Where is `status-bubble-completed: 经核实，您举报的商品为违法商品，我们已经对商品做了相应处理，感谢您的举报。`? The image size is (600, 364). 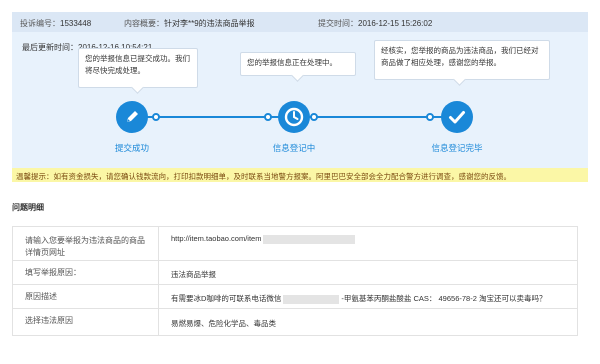
status-bubble-completed: 经核实，您举报的商品为违法商品，我们已经对商品做了相应处理，感谢您的举报。 is located at coordinates (462, 60).